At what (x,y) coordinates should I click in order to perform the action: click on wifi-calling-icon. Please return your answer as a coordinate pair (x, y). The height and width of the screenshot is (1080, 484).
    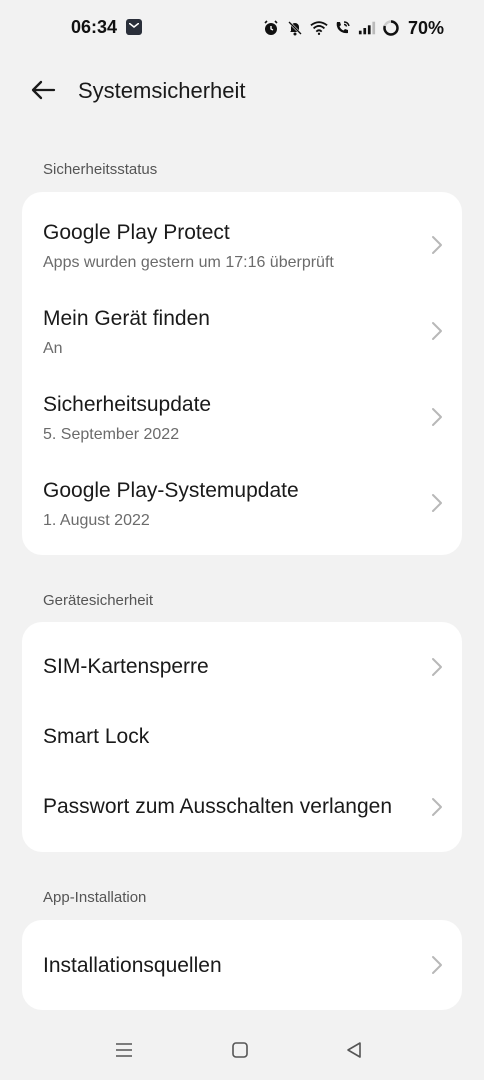
    Looking at the image, I should click on (343, 28).